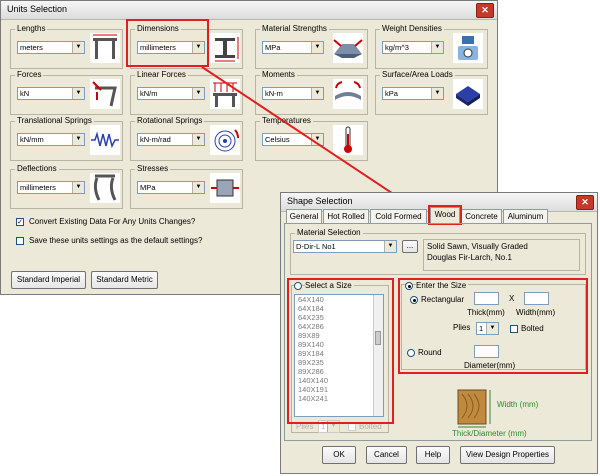 This screenshot has height=476, width=600. Describe the element at coordinates (493, 326) in the screenshot. I see `enter-size-highlight` at that location.